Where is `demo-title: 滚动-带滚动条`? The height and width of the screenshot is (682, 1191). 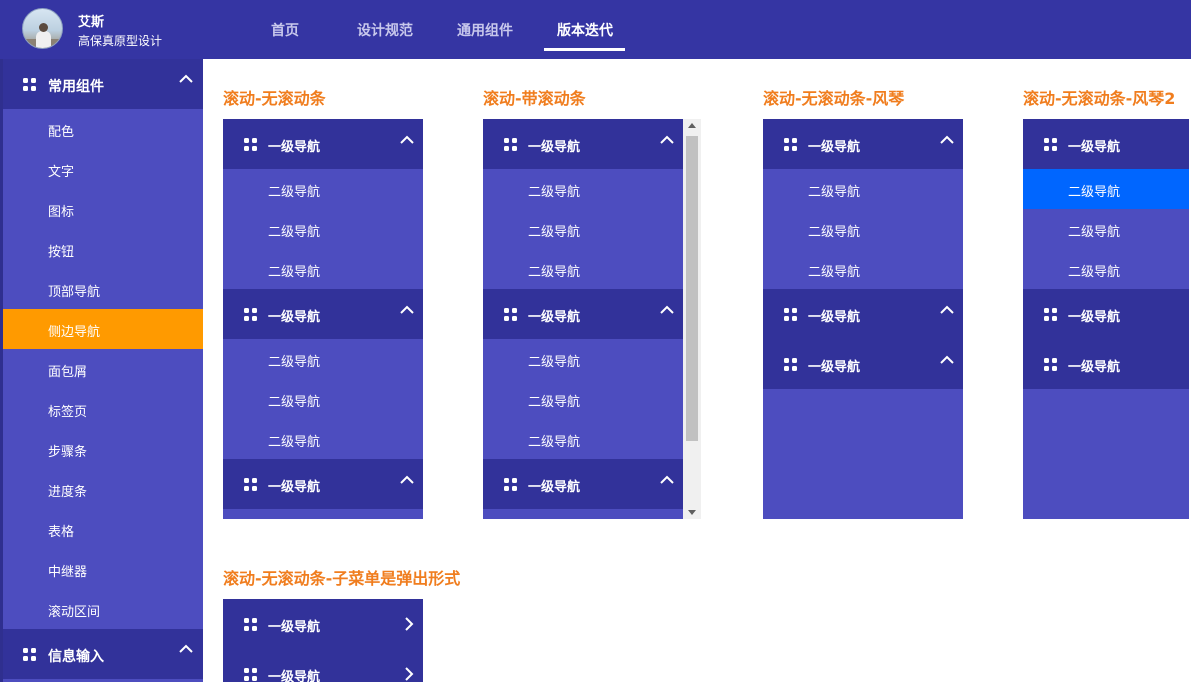 demo-title: 滚动-带滚动条 is located at coordinates (534, 98).